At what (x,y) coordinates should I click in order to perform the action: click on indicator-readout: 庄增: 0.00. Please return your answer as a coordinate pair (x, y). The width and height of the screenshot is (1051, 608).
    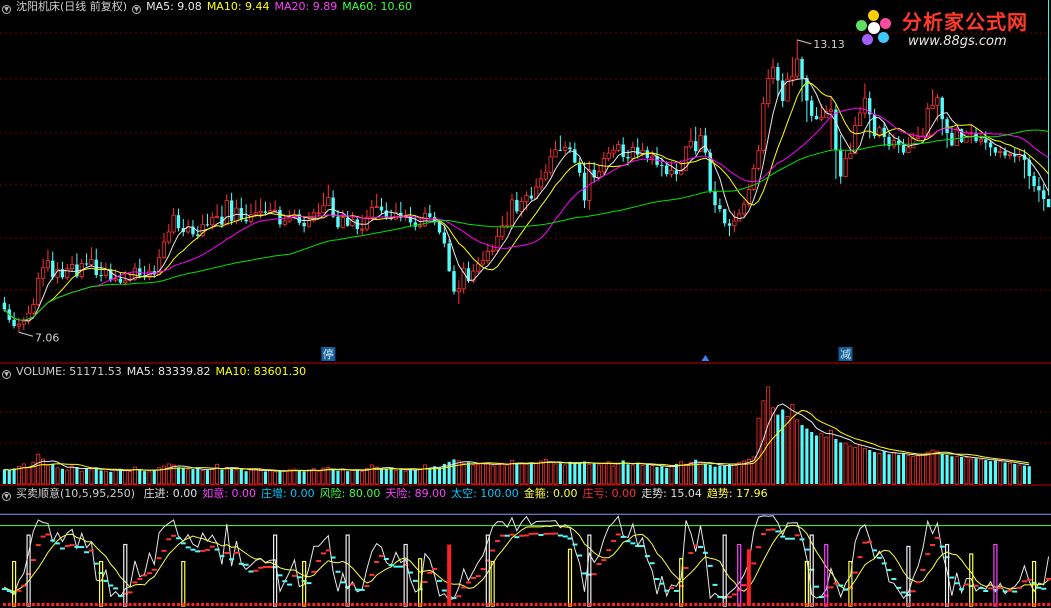
    Looking at the image, I should click on (287, 493).